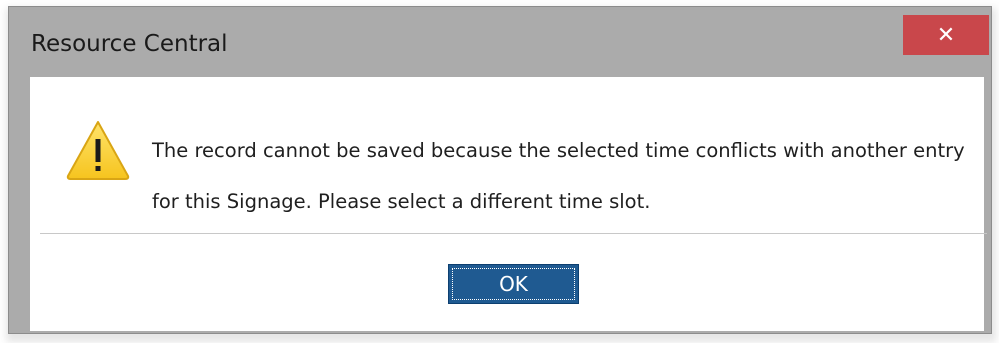 This screenshot has height=343, width=999. I want to click on close-button: ✕, so click(946, 35).